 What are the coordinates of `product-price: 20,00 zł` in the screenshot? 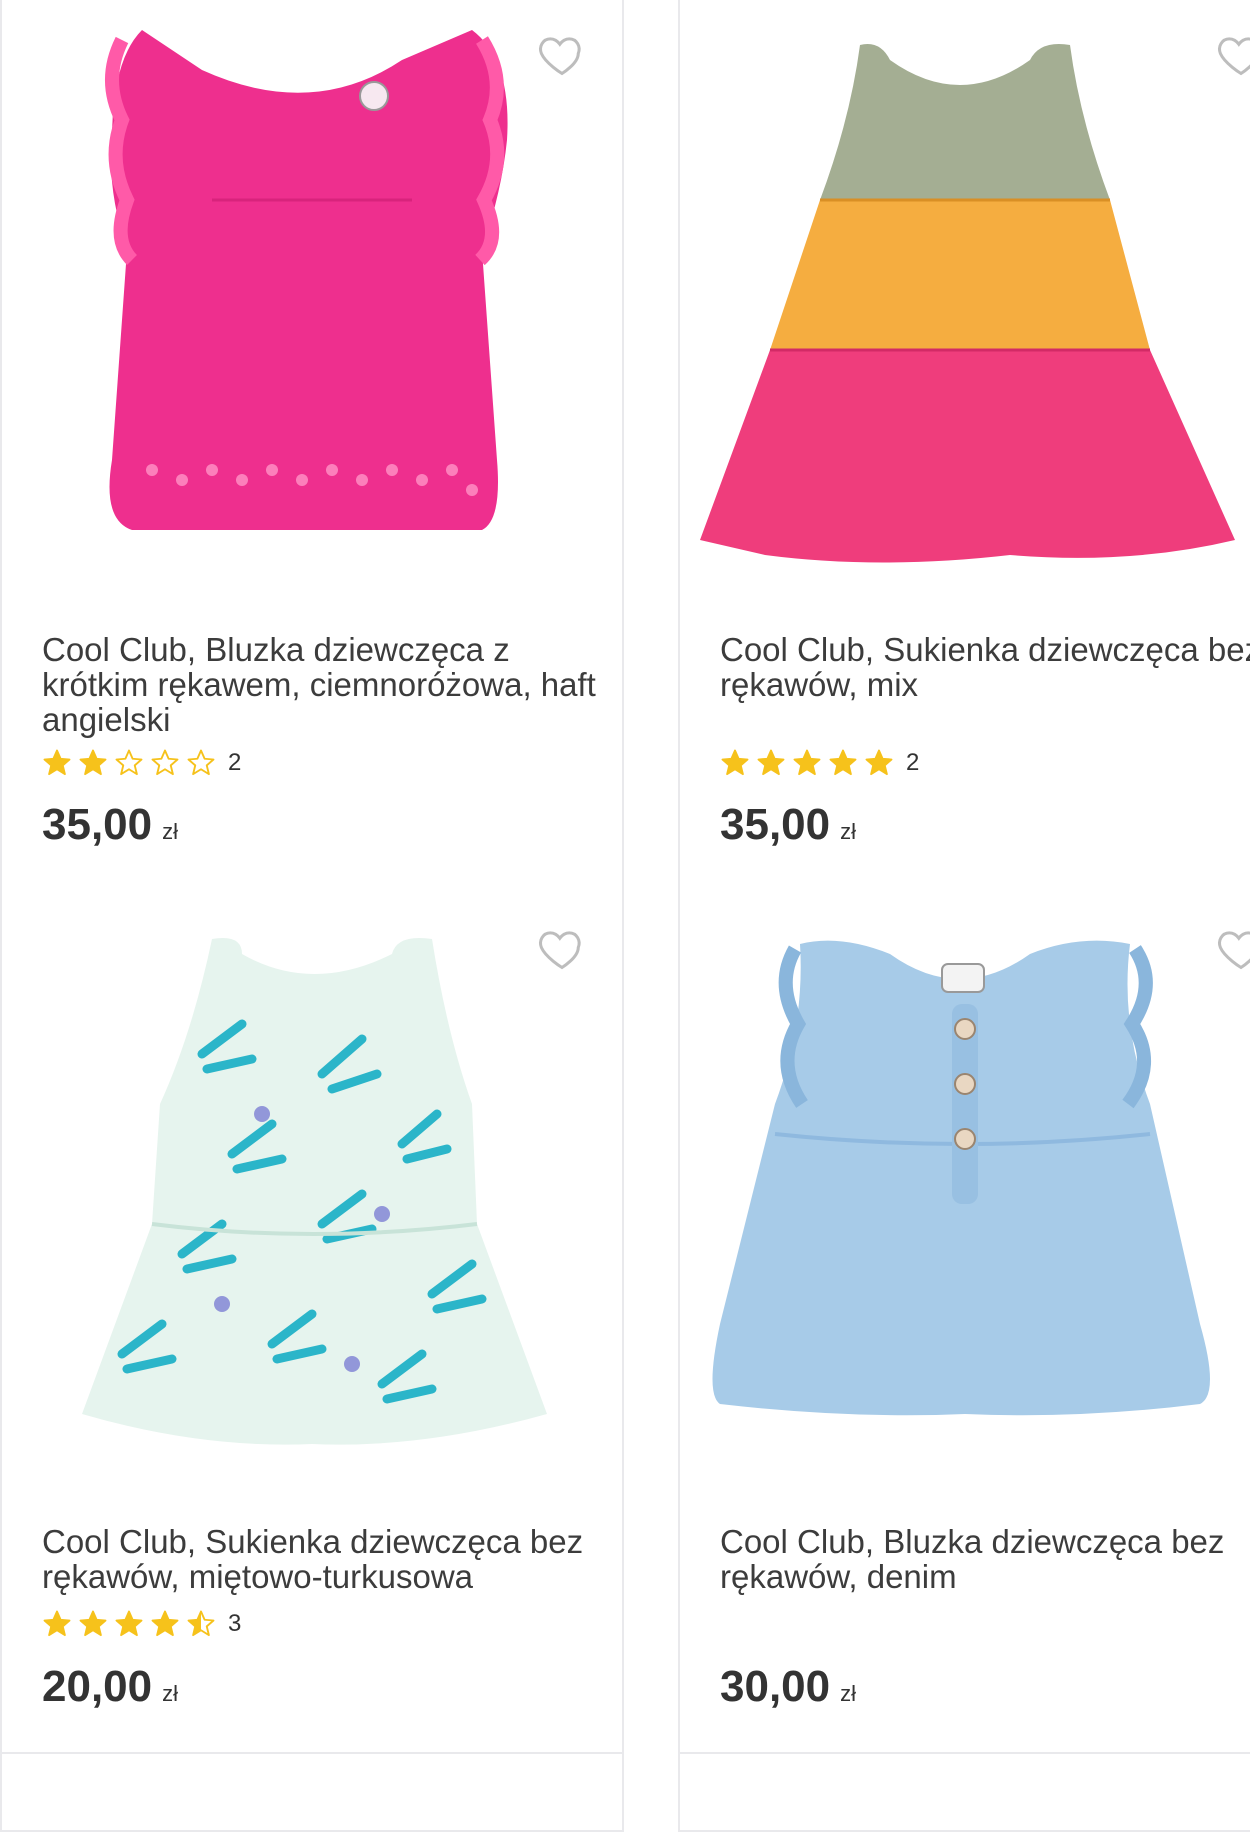 It's located at (110, 1687).